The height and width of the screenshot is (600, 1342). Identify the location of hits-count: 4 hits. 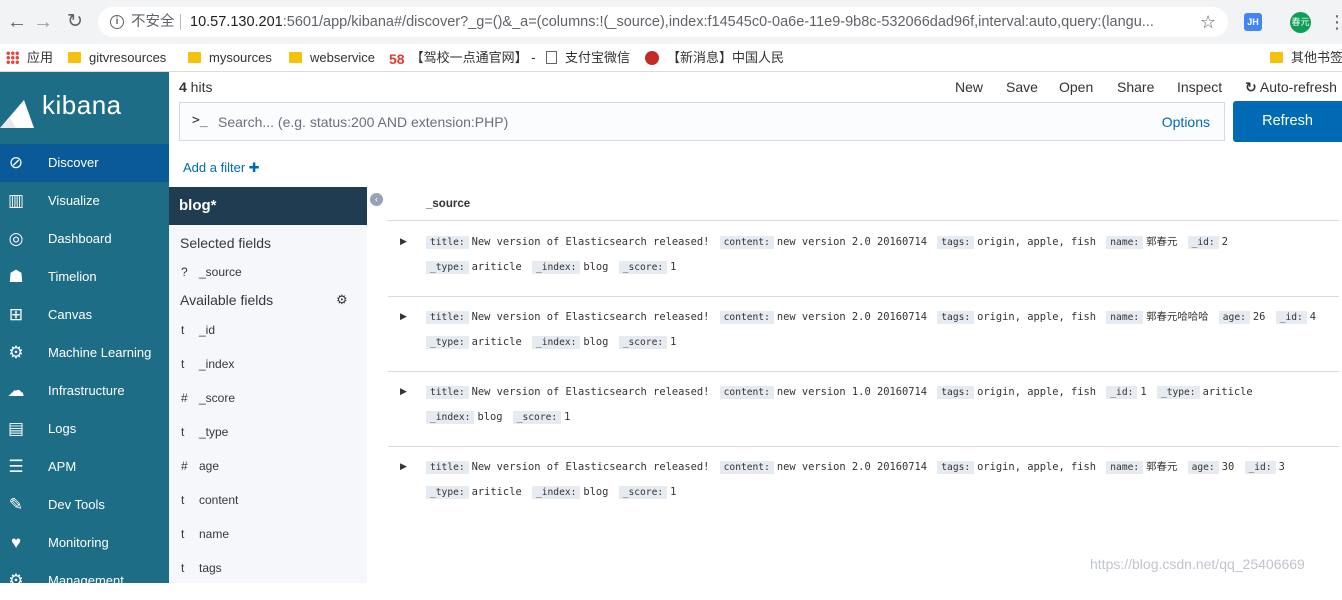
(195, 87).